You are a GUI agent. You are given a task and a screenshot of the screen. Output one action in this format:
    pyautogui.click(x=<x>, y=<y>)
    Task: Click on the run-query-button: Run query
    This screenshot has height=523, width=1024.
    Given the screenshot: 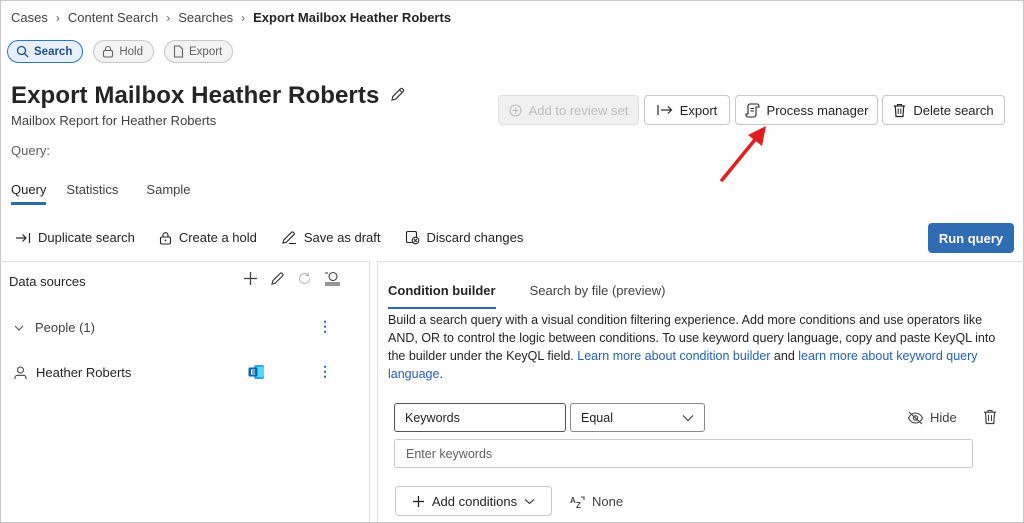 What is the action you would take?
    pyautogui.click(x=971, y=238)
    